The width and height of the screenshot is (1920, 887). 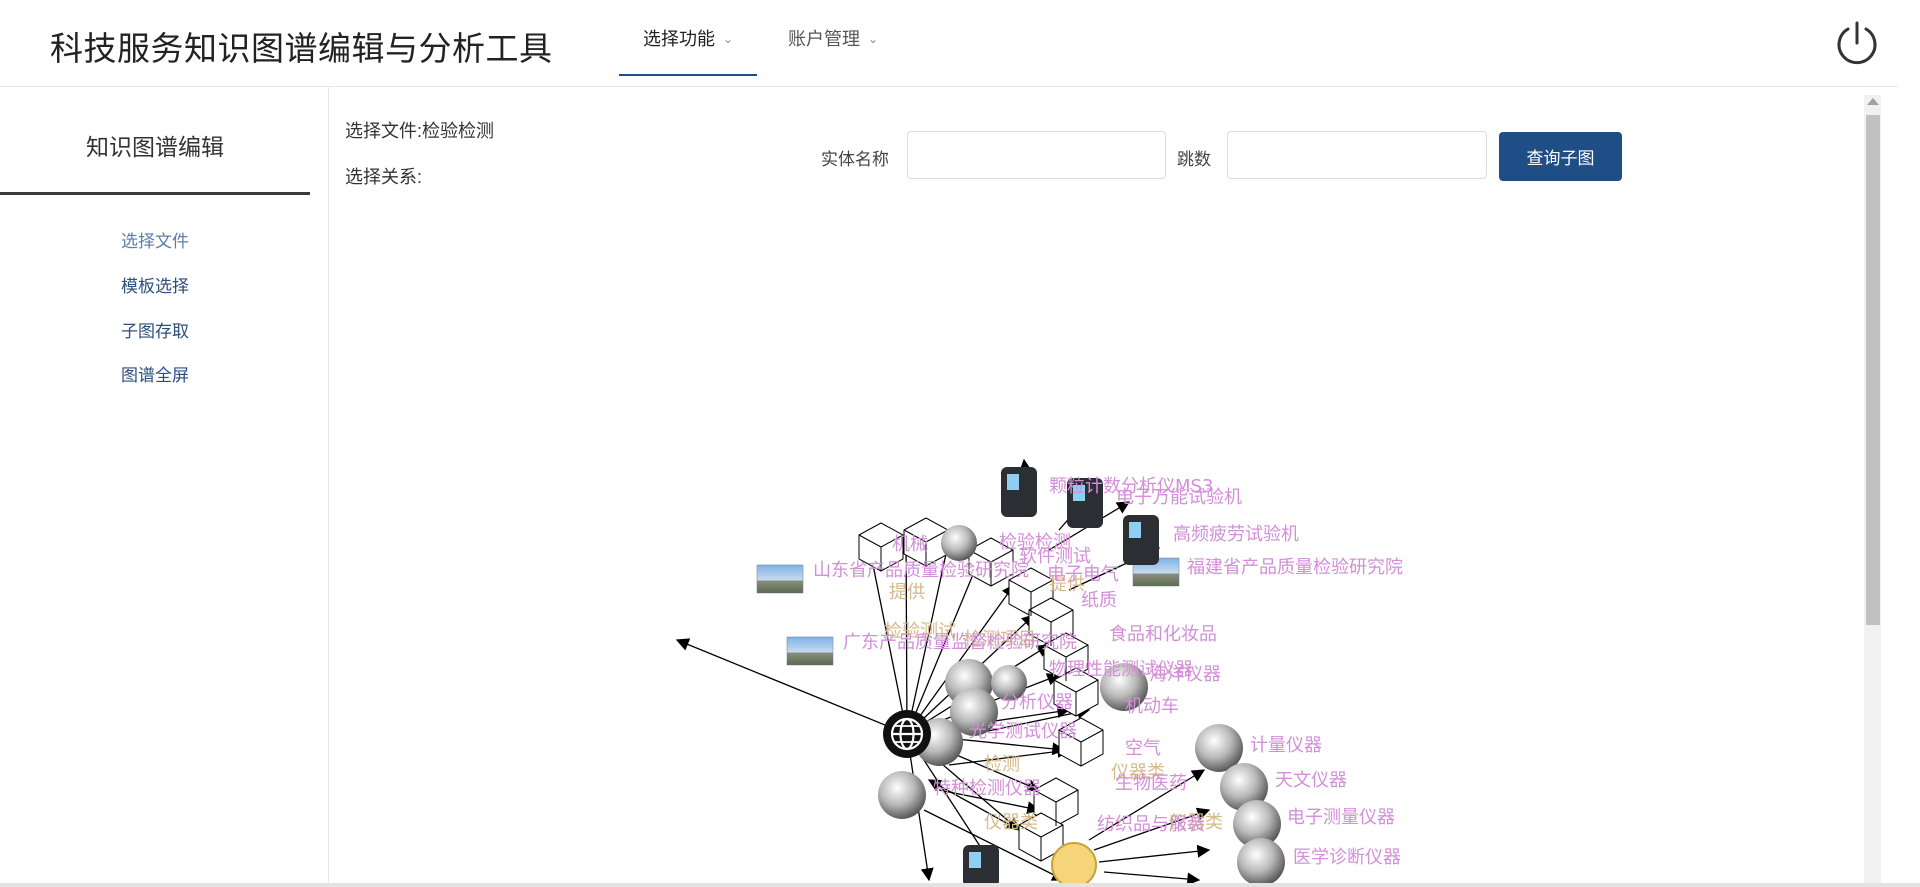 I want to click on node-label: 机动车, so click(x=1152, y=706).